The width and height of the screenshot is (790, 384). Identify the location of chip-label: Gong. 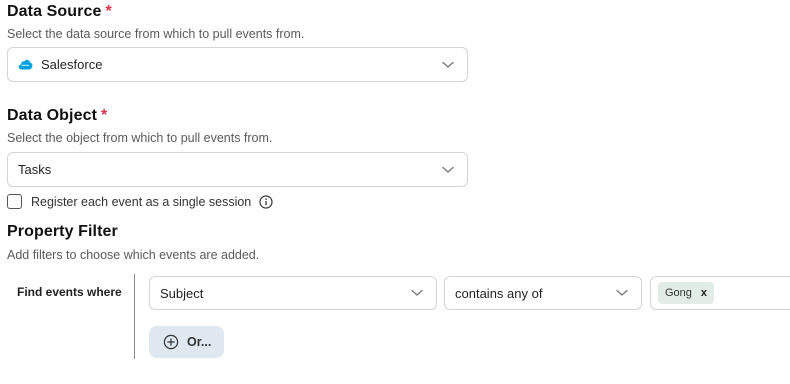
(678, 293).